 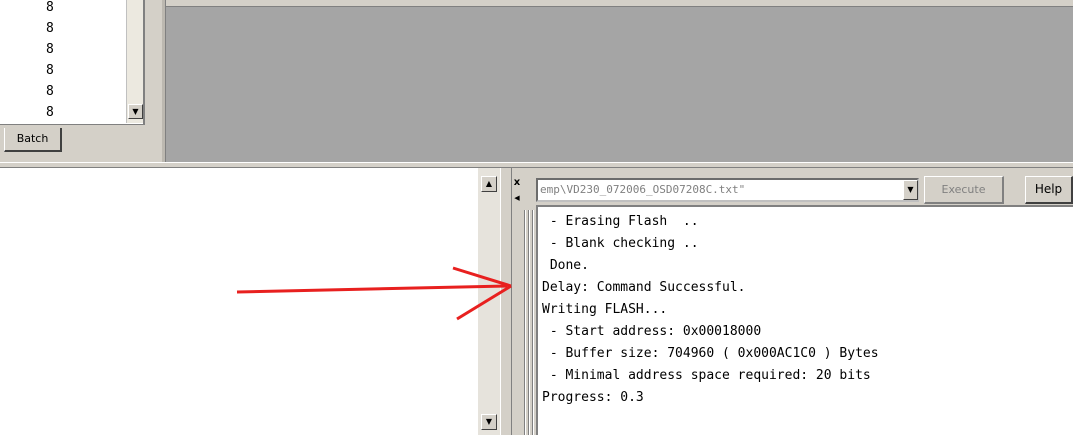 I want to click on log-line: Progress: 0.3, so click(x=593, y=397).